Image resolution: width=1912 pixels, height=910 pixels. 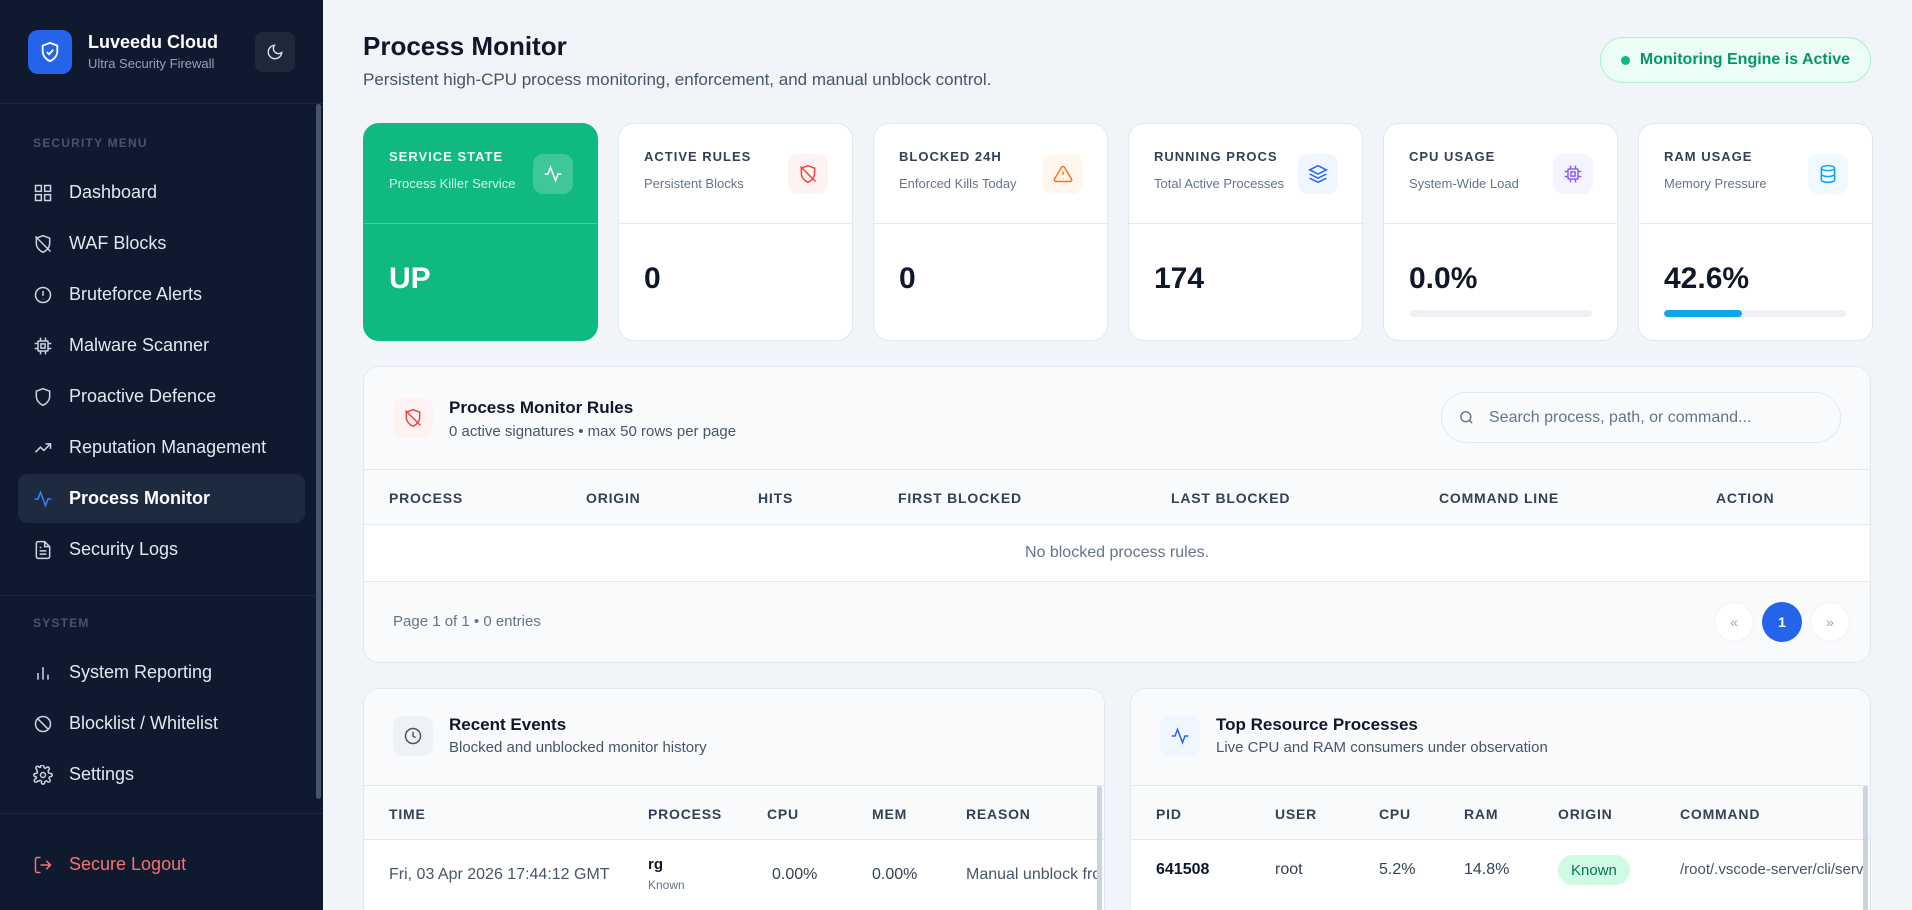 I want to click on sidebar-item-reputation-management: Reputation Management, so click(x=161, y=447).